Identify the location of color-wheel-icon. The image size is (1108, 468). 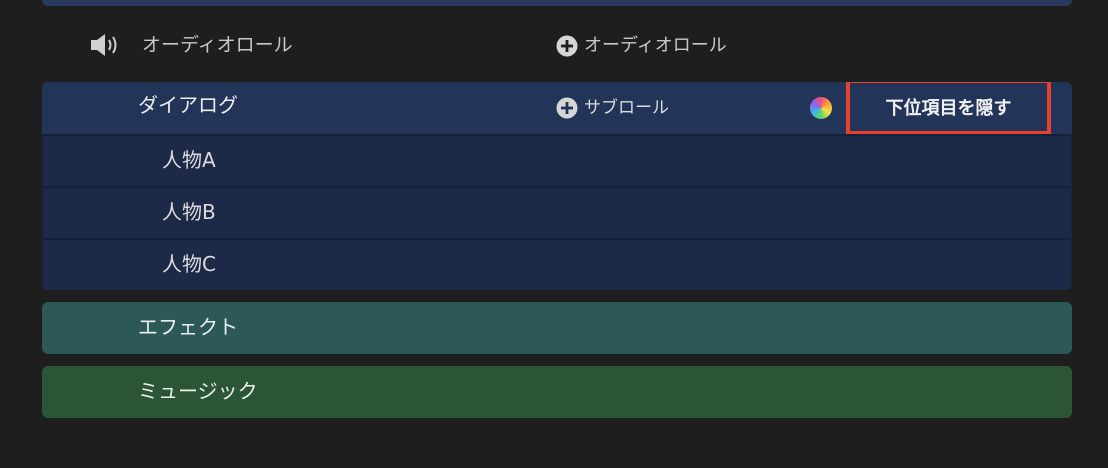
(821, 108).